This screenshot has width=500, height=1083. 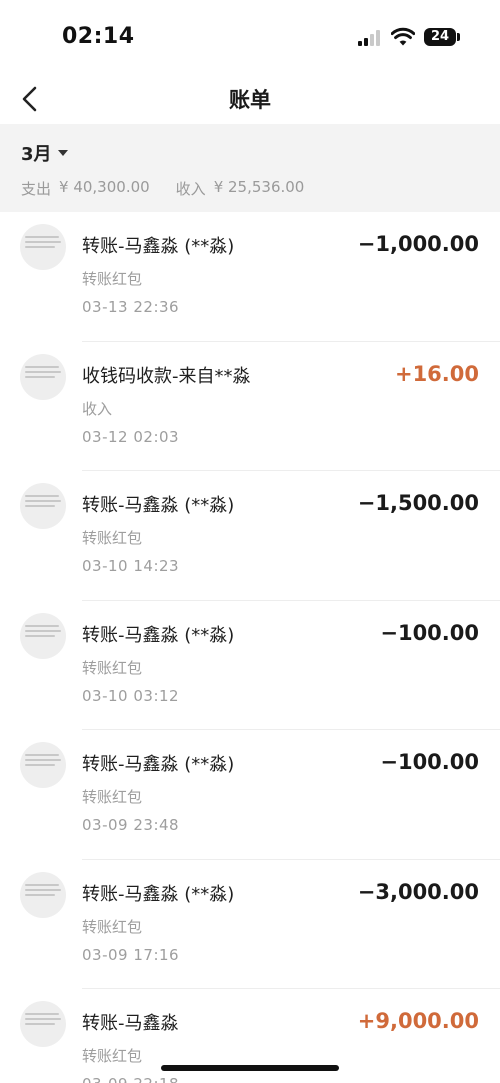 I want to click on transaction-row: 转账-马鑫淼 (**淼) 转账红包 03-09 17:16 −3,000.00, so click(x=250, y=924).